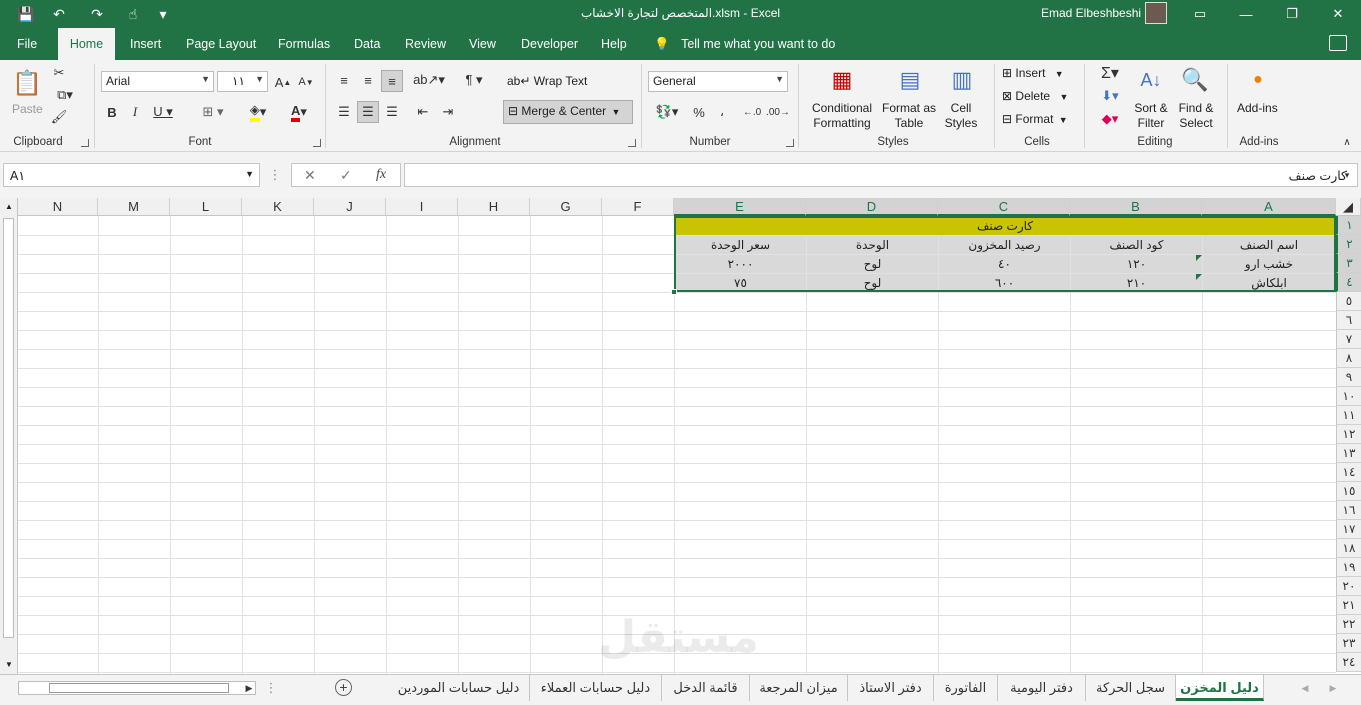  Describe the element at coordinates (392, 112) in the screenshot. I see `align-right-icon: ☰` at that location.